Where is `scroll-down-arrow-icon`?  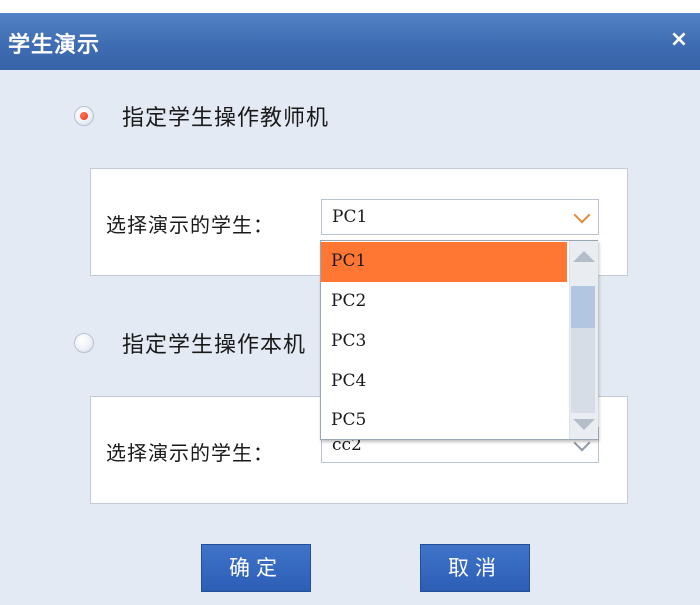 scroll-down-arrow-icon is located at coordinates (584, 424).